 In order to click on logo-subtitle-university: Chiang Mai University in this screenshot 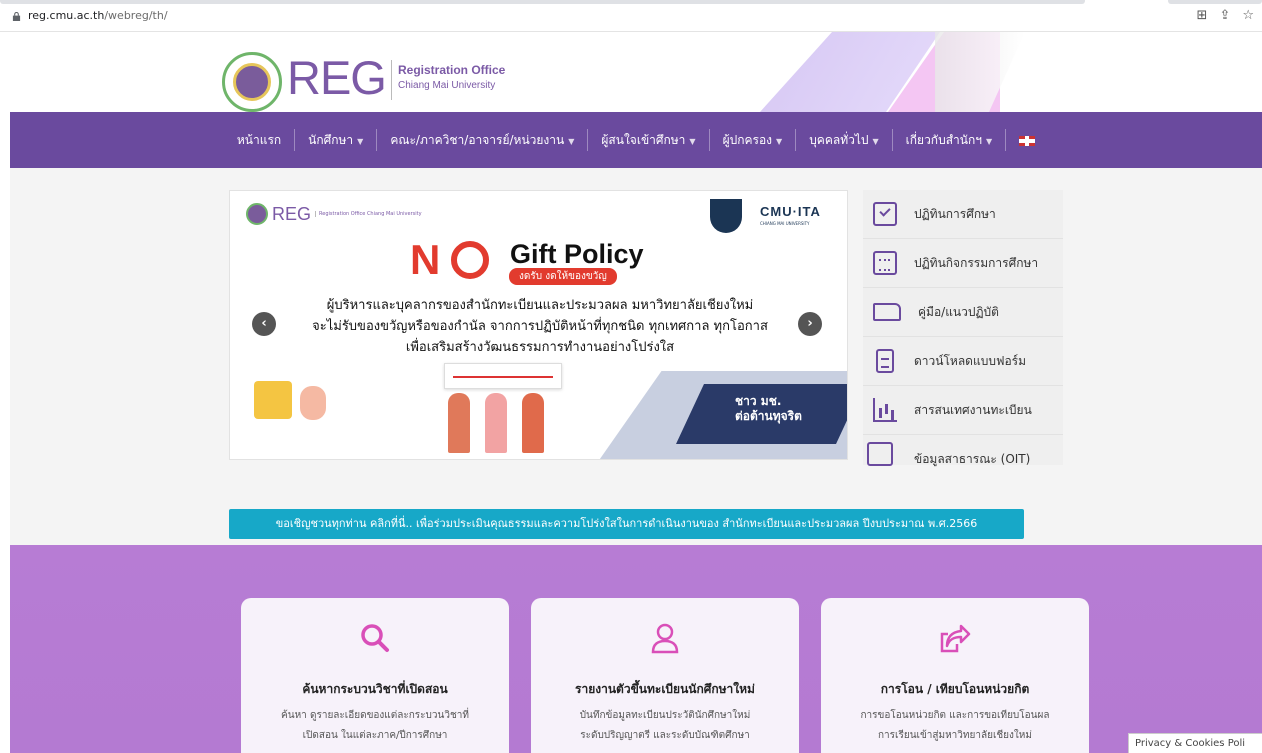, I will do `click(447, 85)`.